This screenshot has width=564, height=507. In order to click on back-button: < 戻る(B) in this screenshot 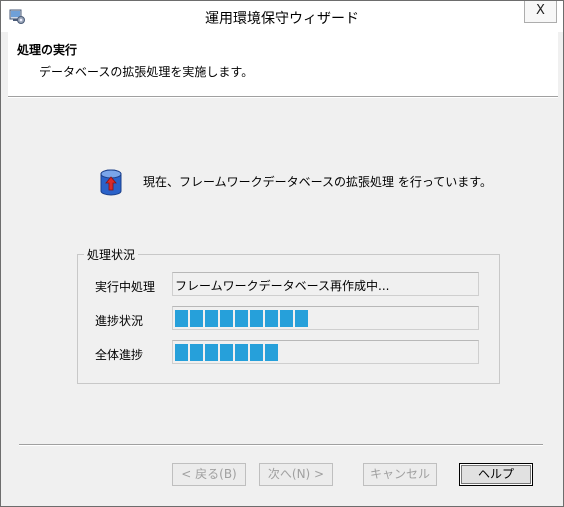, I will do `click(209, 474)`.